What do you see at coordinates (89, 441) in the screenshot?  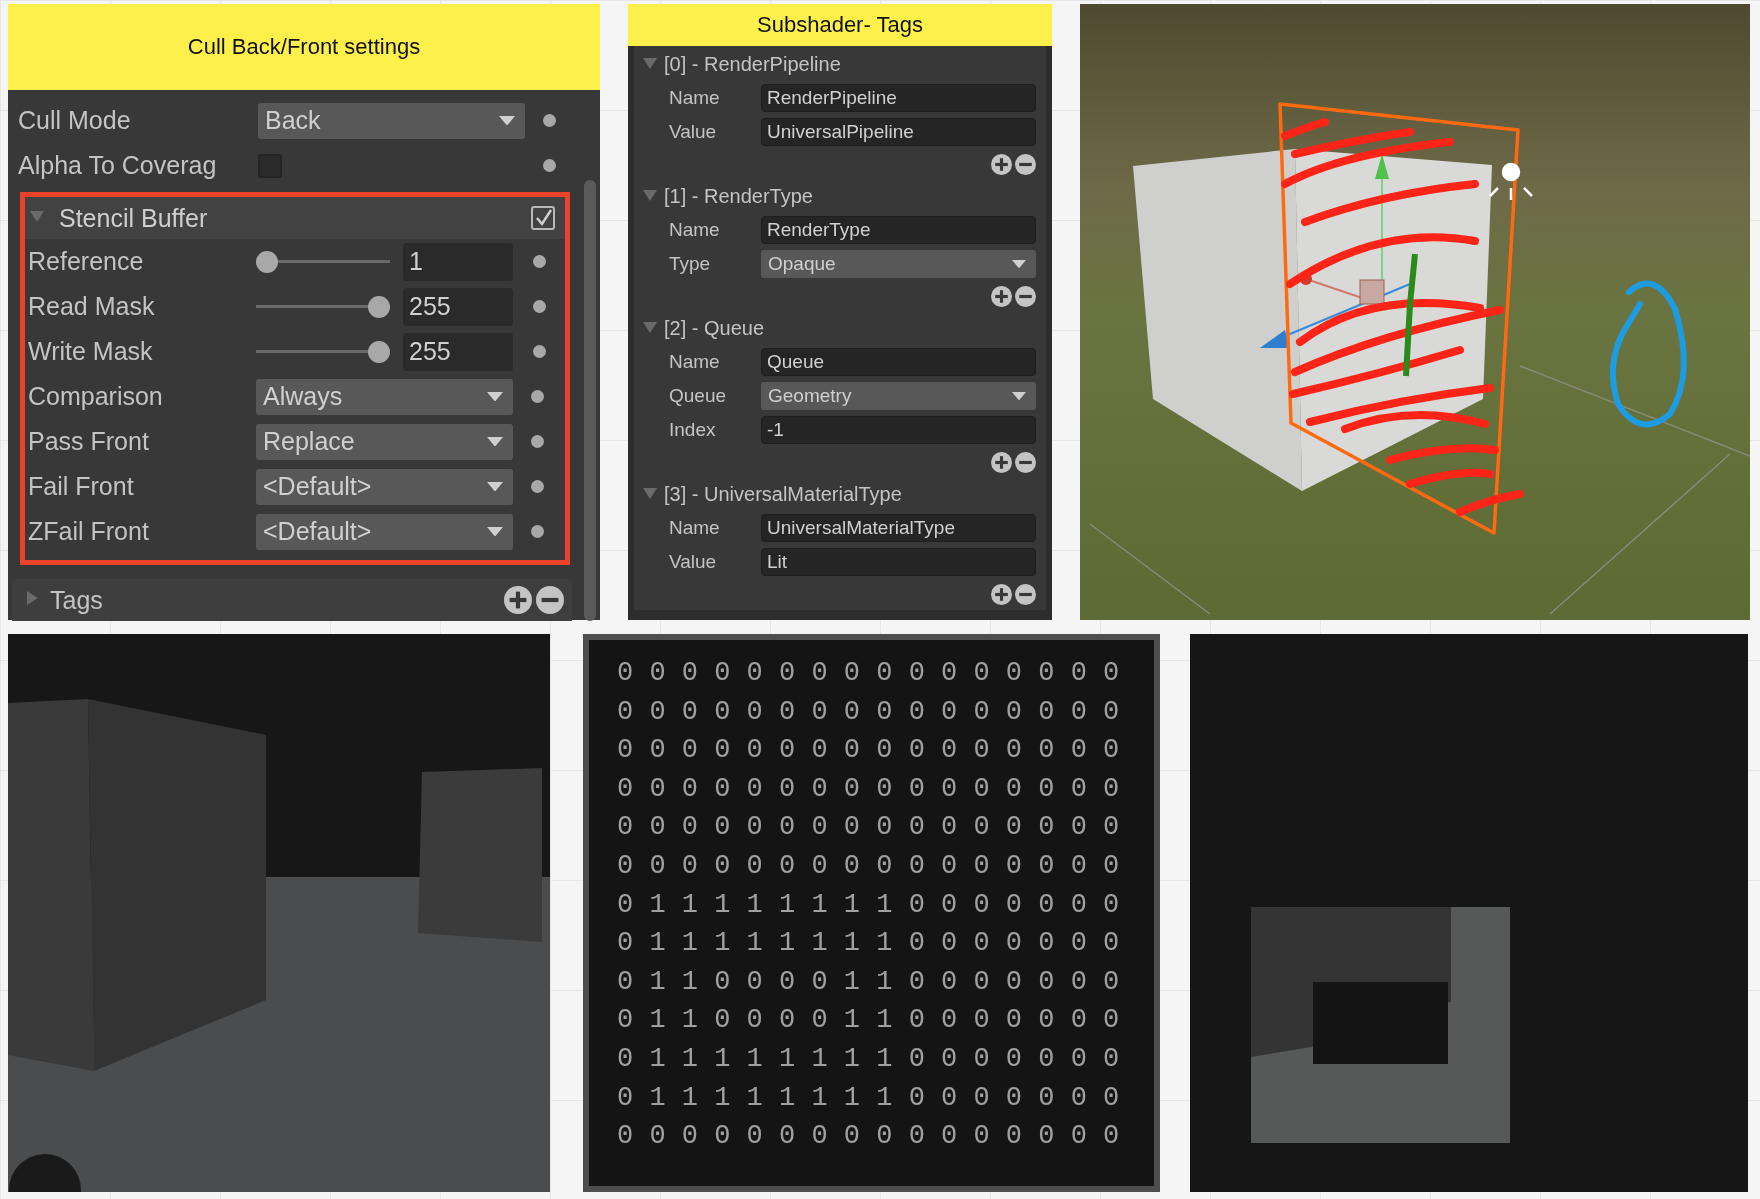 I see `property-label: Pass Front` at bounding box center [89, 441].